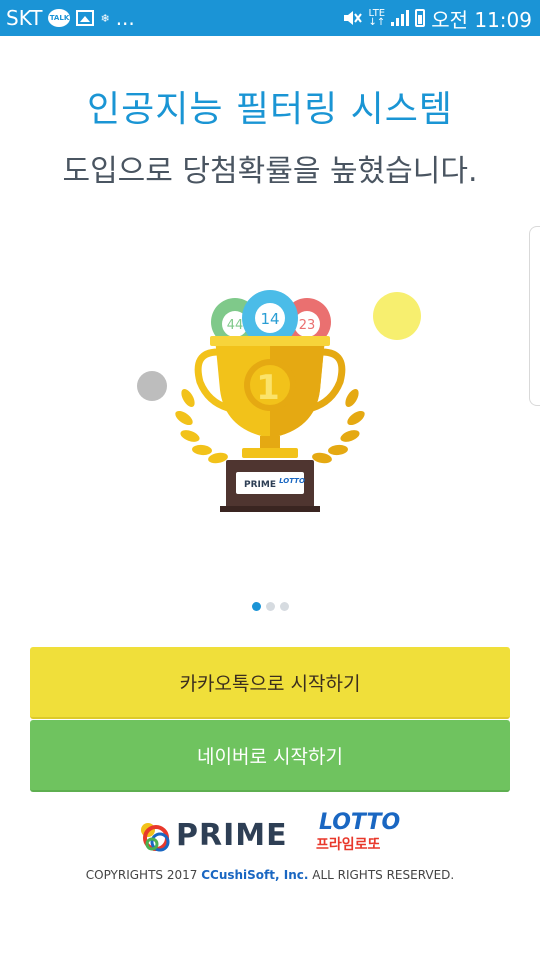 This screenshot has width=540, height=960. Describe the element at coordinates (353, 18) in the screenshot. I see `mute-icon` at that location.